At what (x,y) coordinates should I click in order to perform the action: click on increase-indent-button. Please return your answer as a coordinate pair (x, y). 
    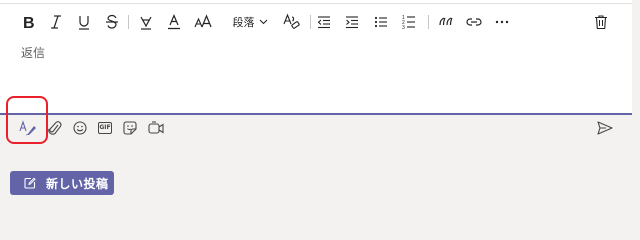
    Looking at the image, I should click on (352, 22).